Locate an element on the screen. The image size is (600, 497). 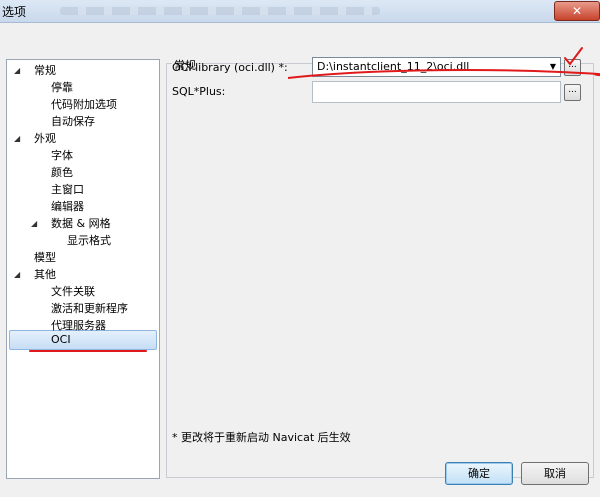
annotation-checkmark is located at coordinates (573, 56).